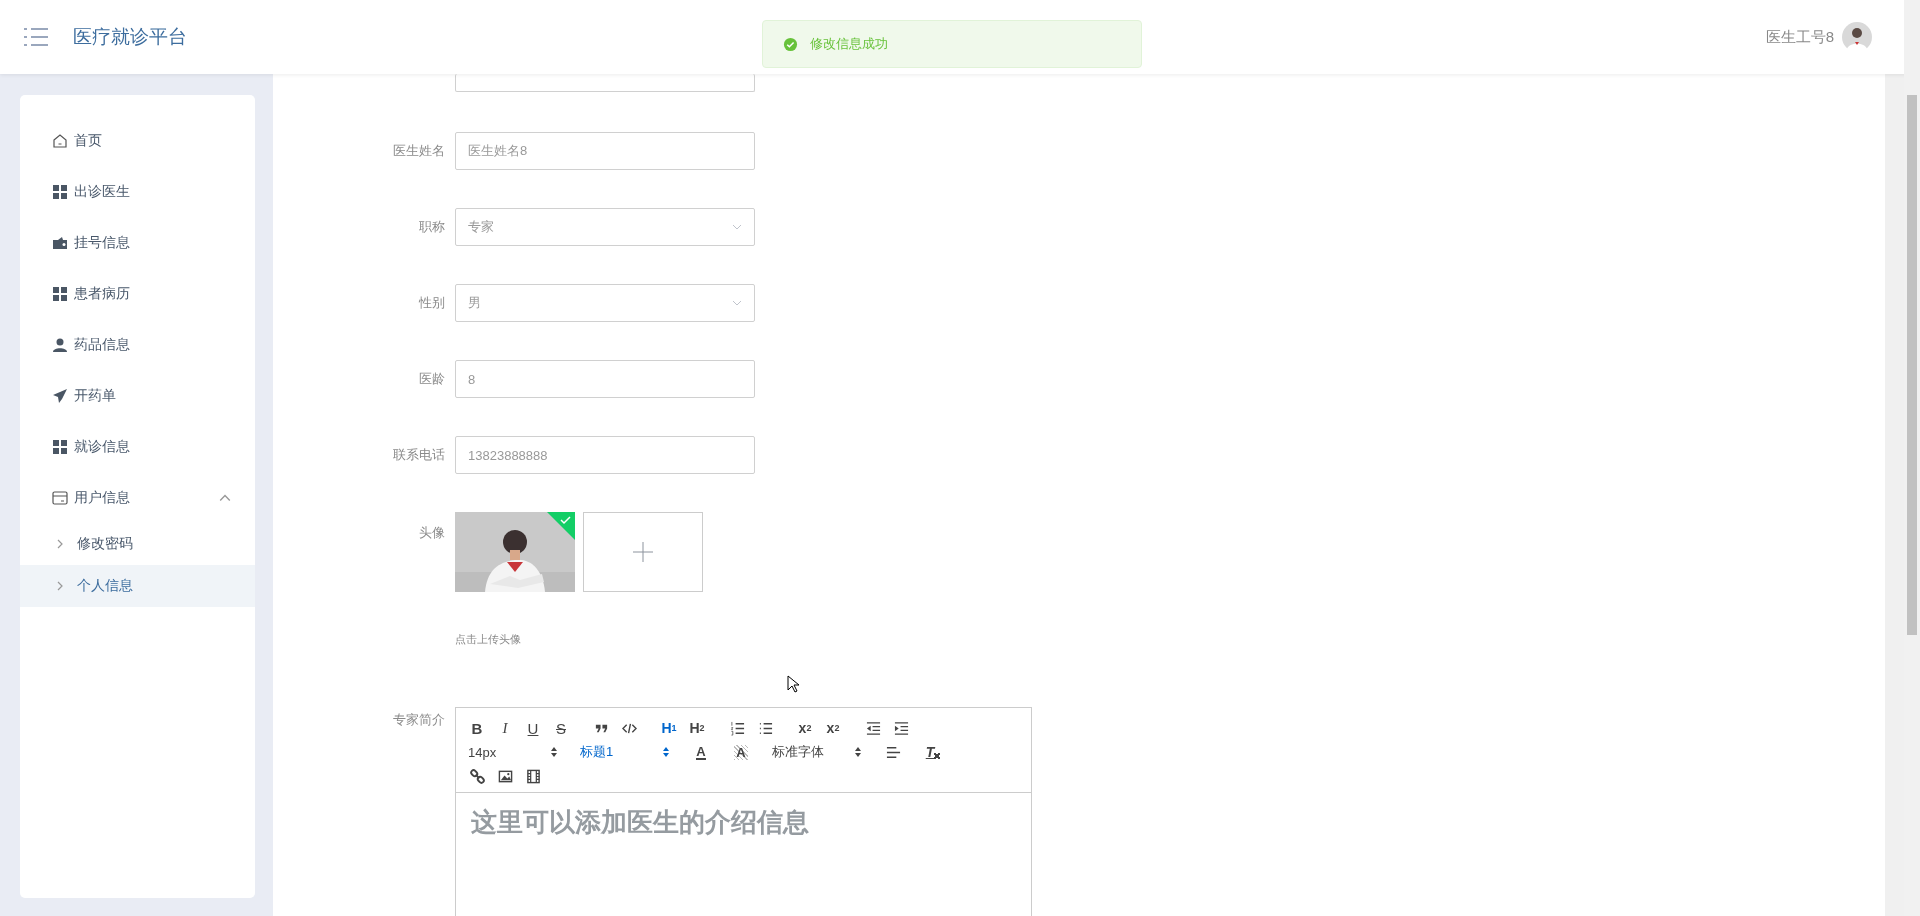 The width and height of the screenshot is (1920, 916). I want to click on scrollbar, so click(1912, 458).